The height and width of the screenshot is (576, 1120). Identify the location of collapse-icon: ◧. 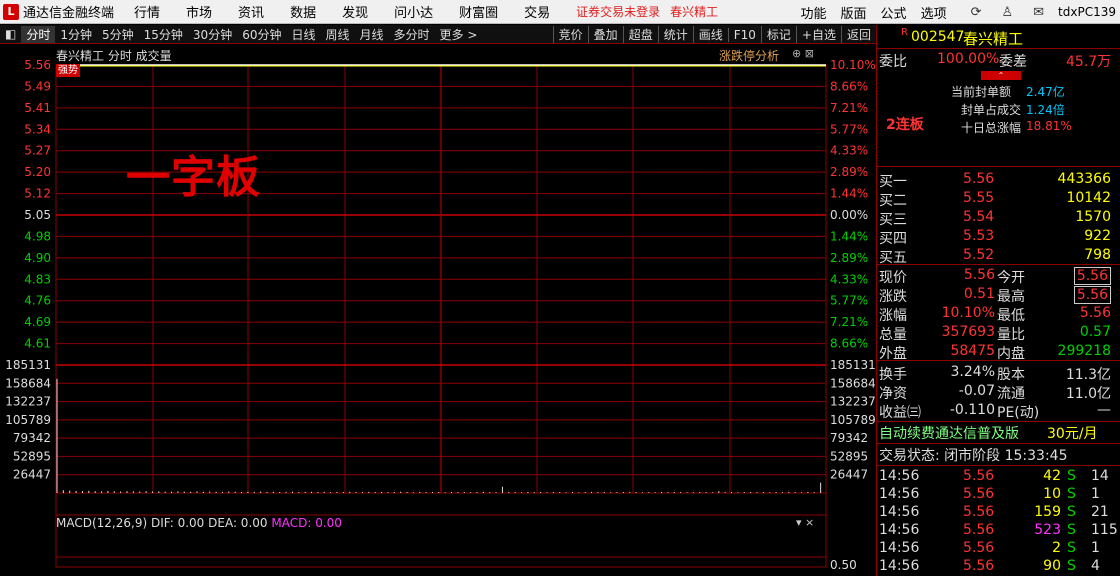
(10, 34).